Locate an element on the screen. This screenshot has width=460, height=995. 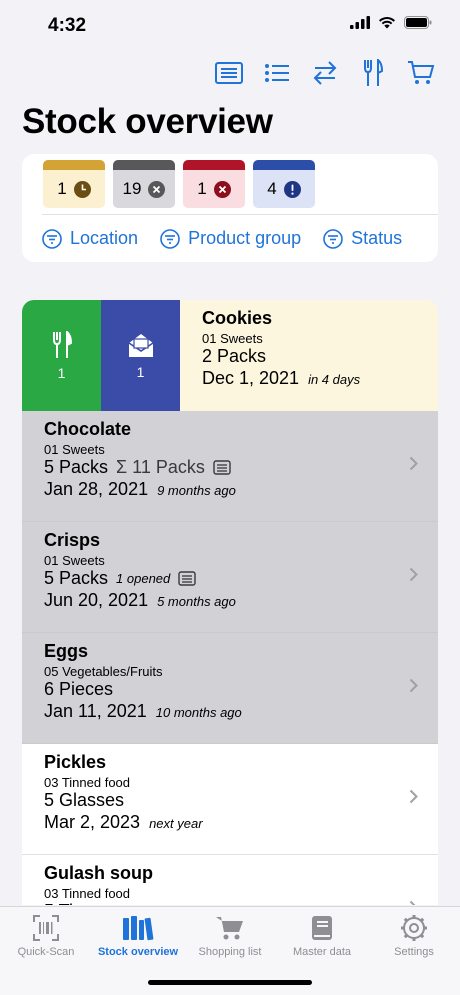
item-amount: 6 Pieces is located at coordinates (79, 689).